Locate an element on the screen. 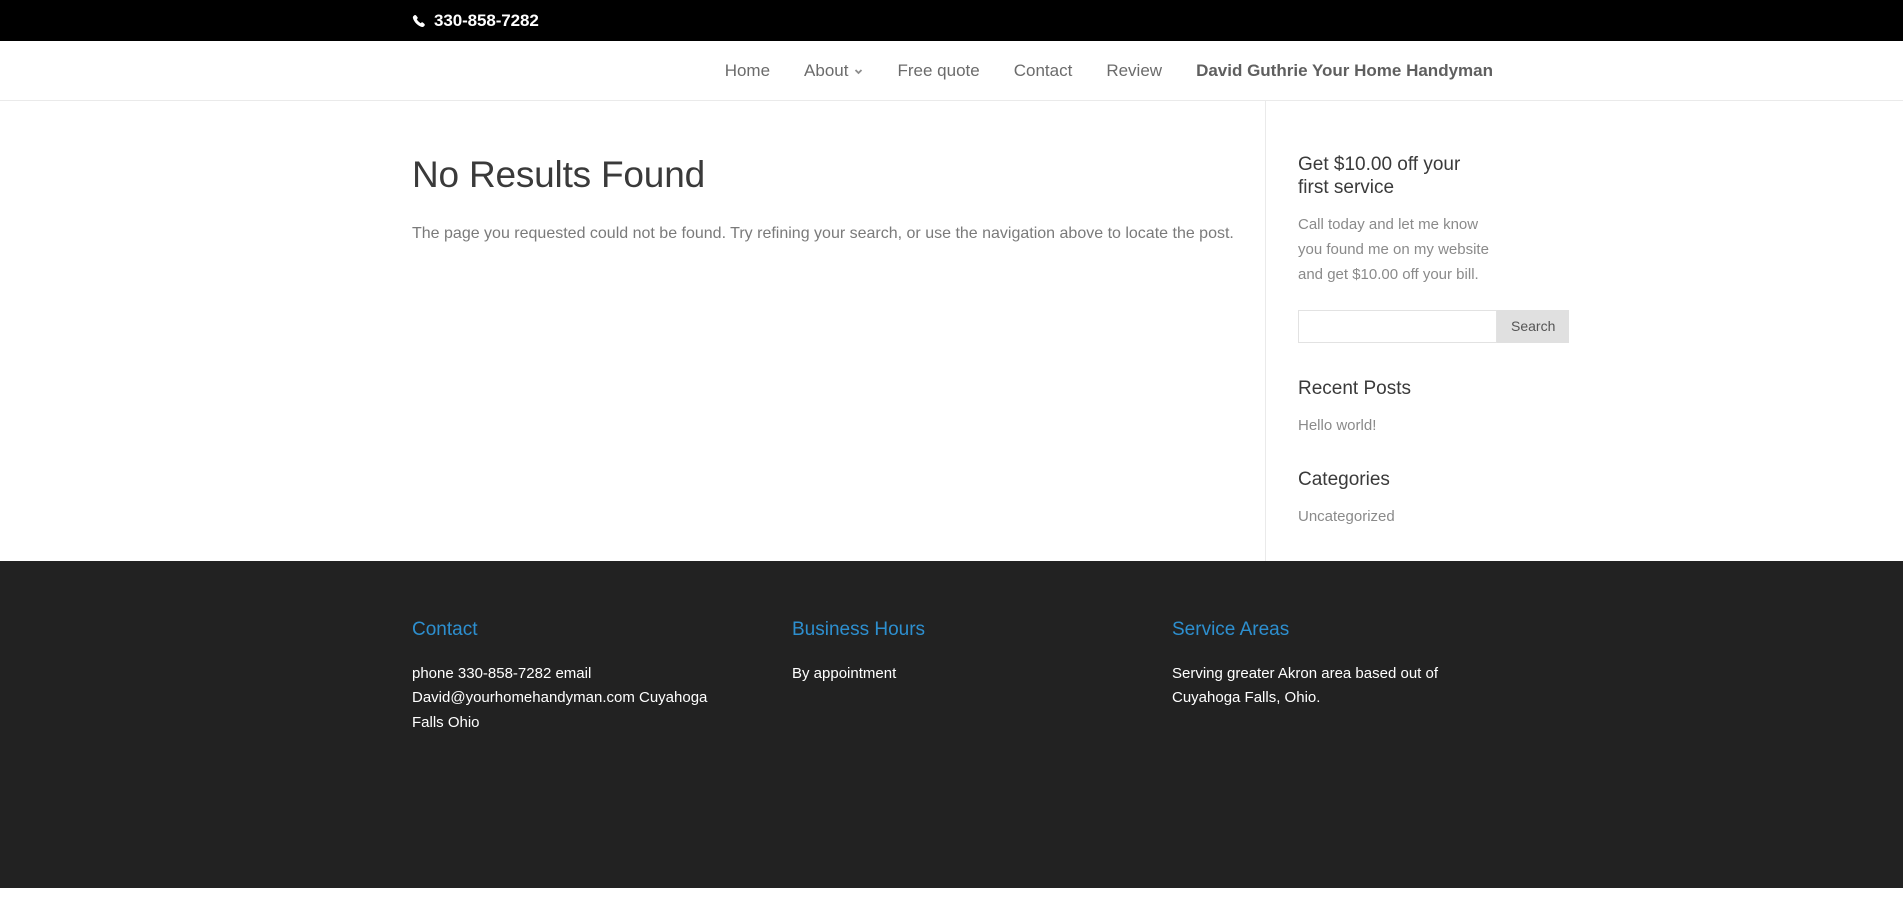  search-input is located at coordinates (1397, 326).